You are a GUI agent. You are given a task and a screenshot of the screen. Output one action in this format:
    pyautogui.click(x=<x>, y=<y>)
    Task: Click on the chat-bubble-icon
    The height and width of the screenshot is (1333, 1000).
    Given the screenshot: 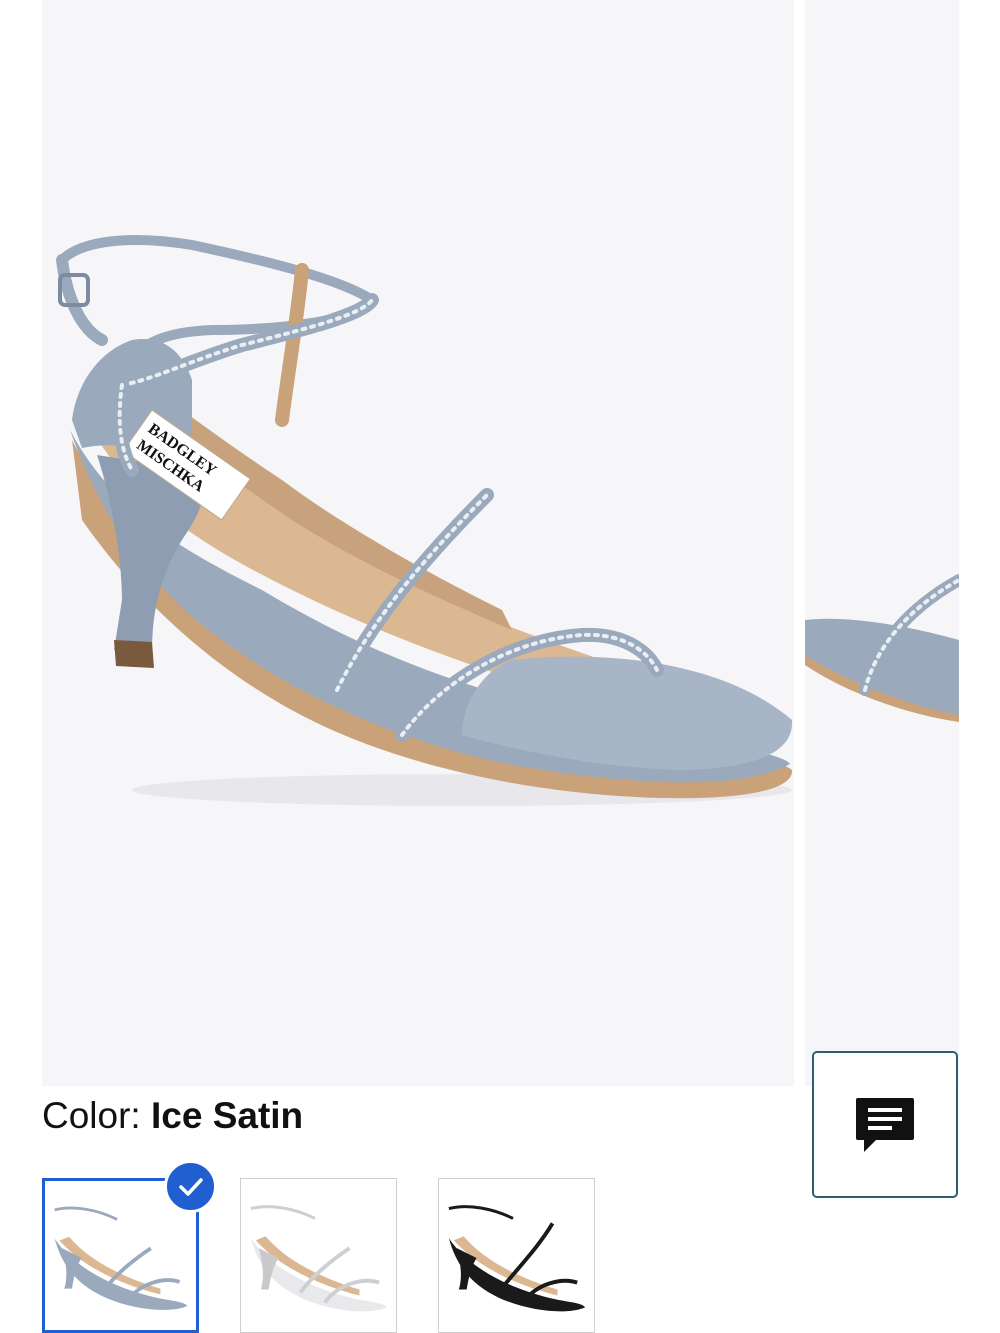 What is the action you would take?
    pyautogui.click(x=885, y=1124)
    